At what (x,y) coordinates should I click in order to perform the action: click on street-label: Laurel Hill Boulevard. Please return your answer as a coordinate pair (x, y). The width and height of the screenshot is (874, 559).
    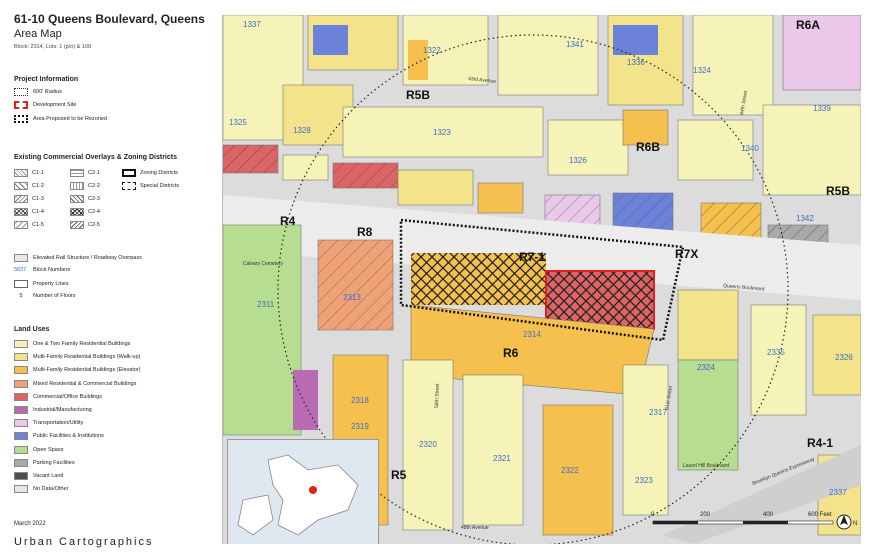
    Looking at the image, I should click on (706, 466).